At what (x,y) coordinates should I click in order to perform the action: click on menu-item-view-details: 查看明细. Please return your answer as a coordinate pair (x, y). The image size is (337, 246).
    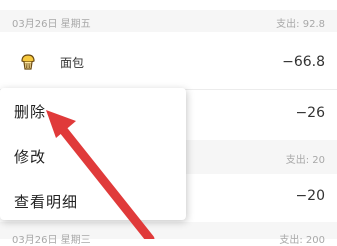
    Looking at the image, I should click on (46, 201).